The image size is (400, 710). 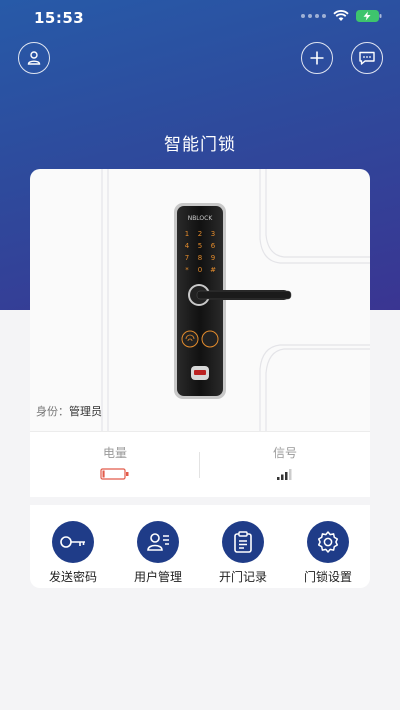 I want to click on clipboard-icon, so click(x=243, y=542).